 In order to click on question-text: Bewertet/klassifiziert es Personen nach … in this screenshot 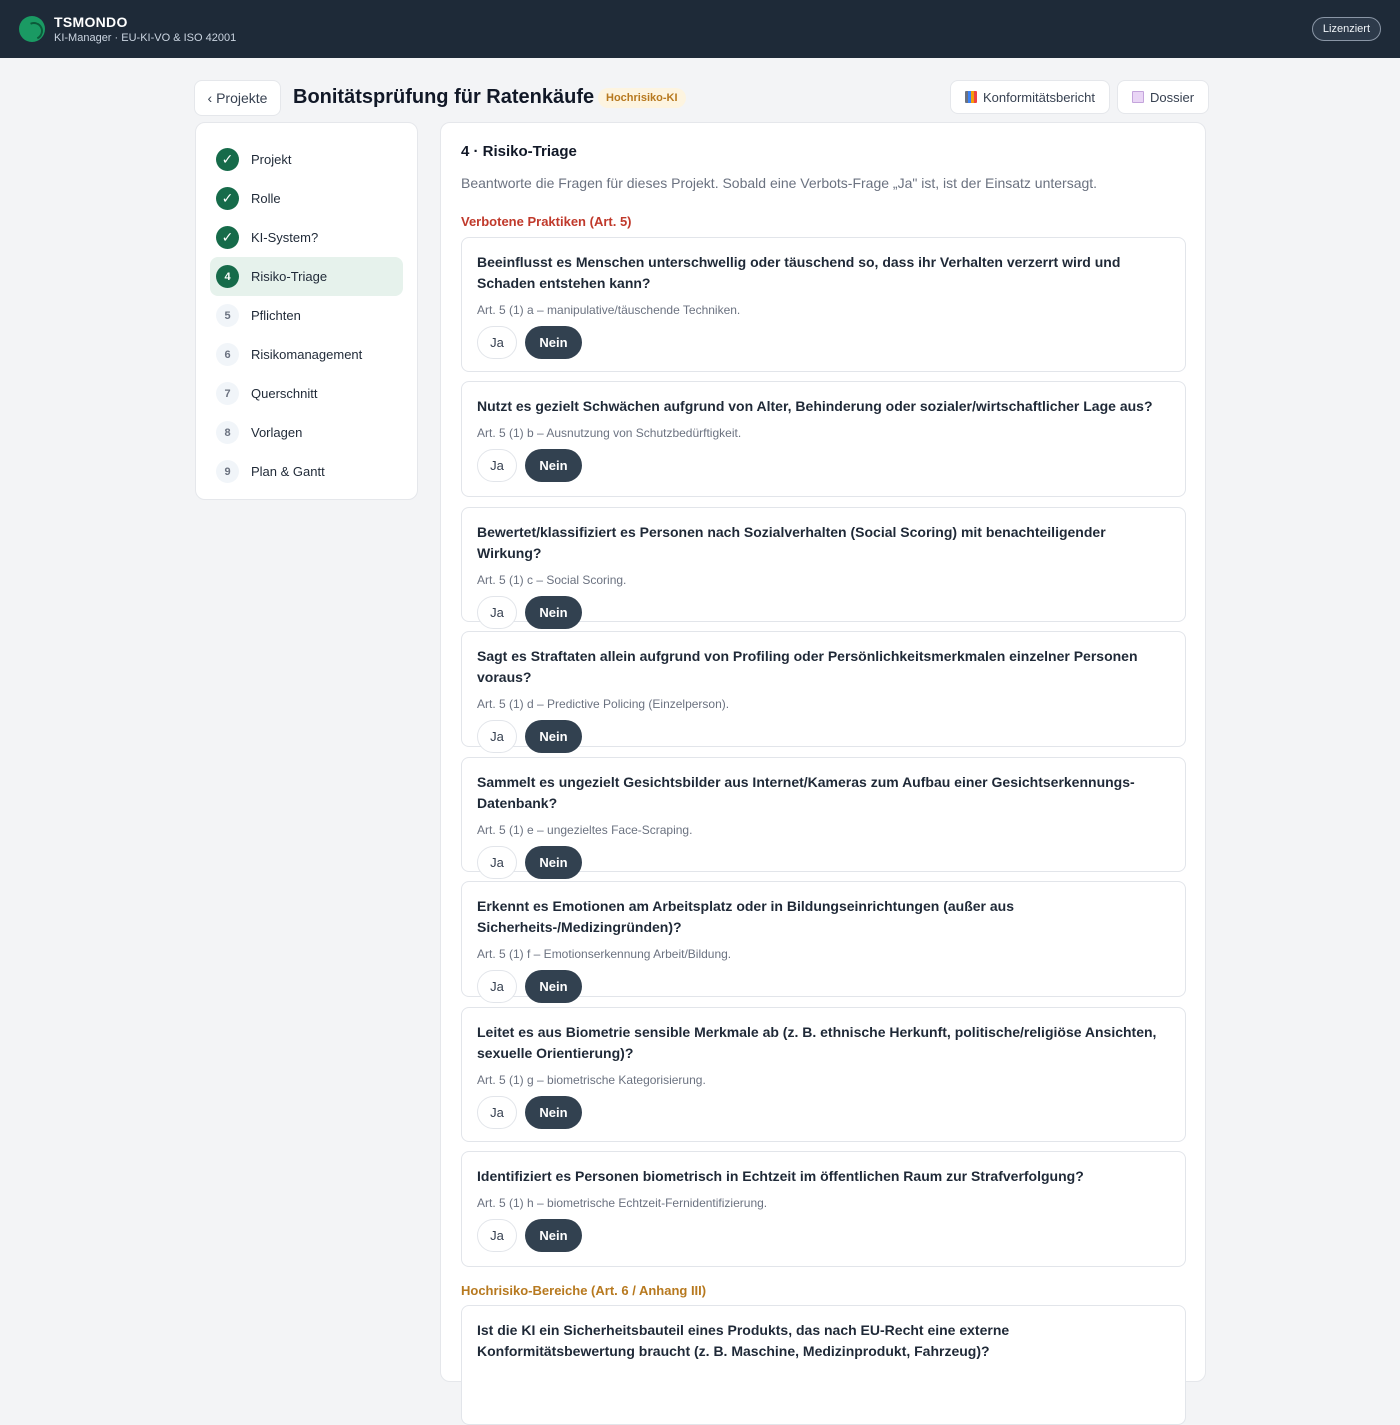, I will do `click(791, 542)`.